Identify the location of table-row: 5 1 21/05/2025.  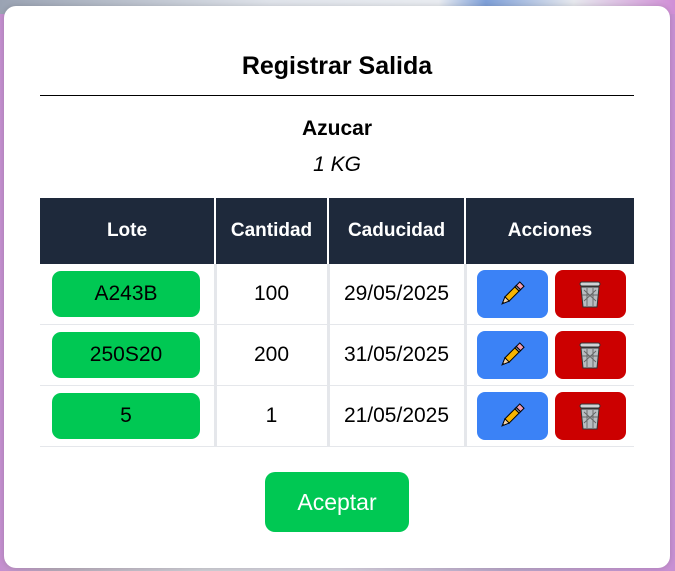
(337, 416).